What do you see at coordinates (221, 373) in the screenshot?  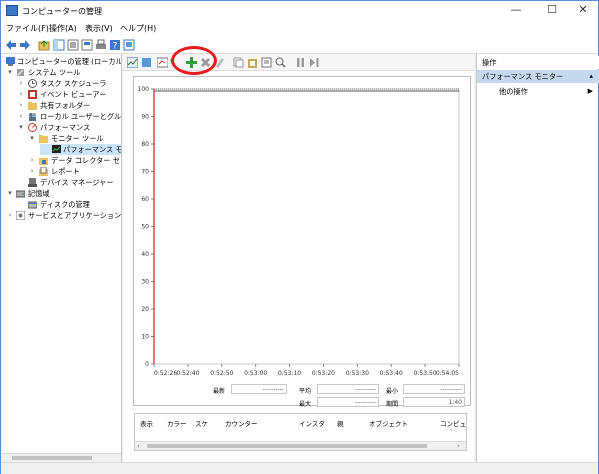 I see `x-tick-label: 0:52:50` at bounding box center [221, 373].